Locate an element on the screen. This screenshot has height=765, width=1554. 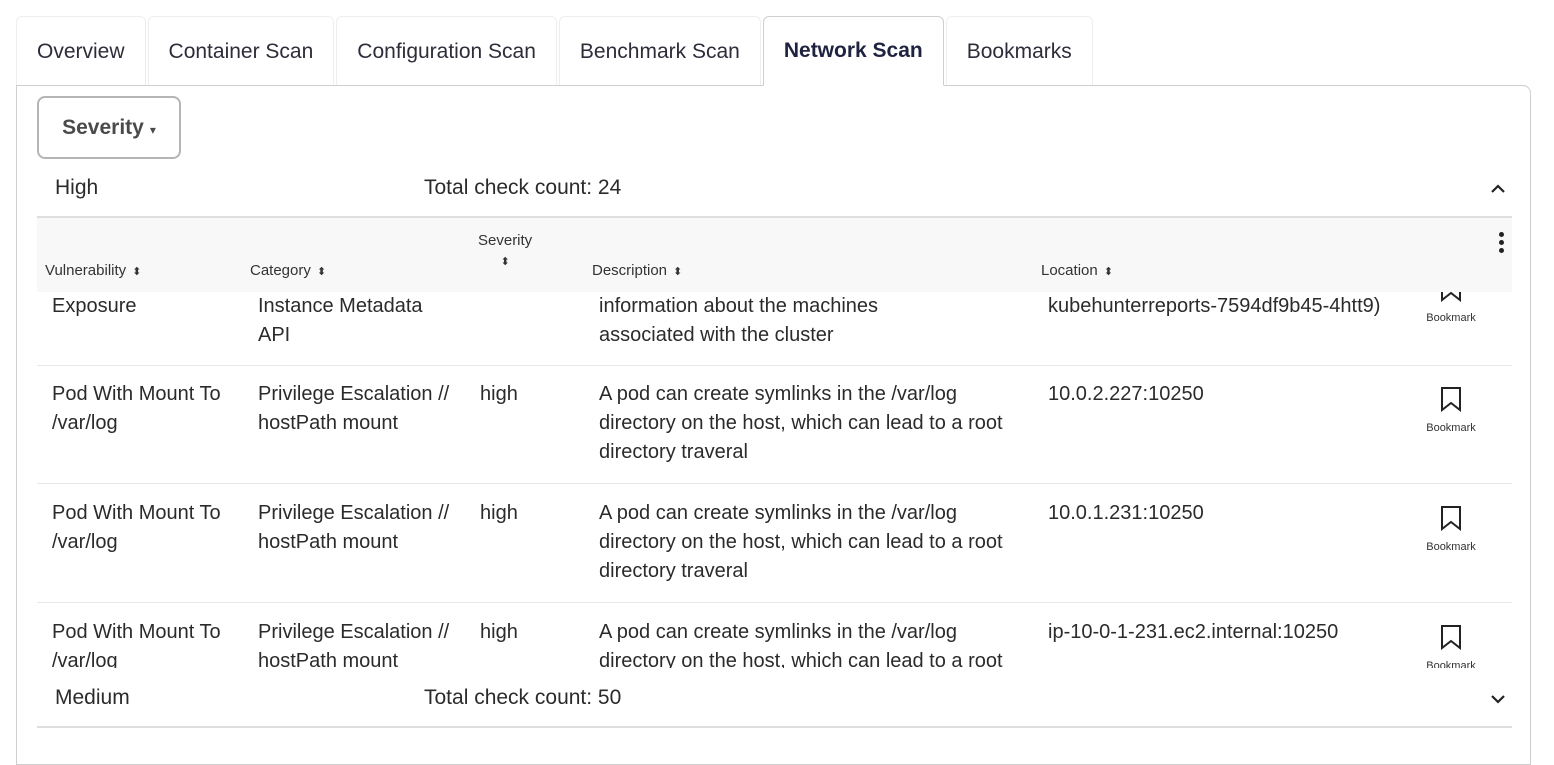
chevron-down-icon is located at coordinates (1498, 698).